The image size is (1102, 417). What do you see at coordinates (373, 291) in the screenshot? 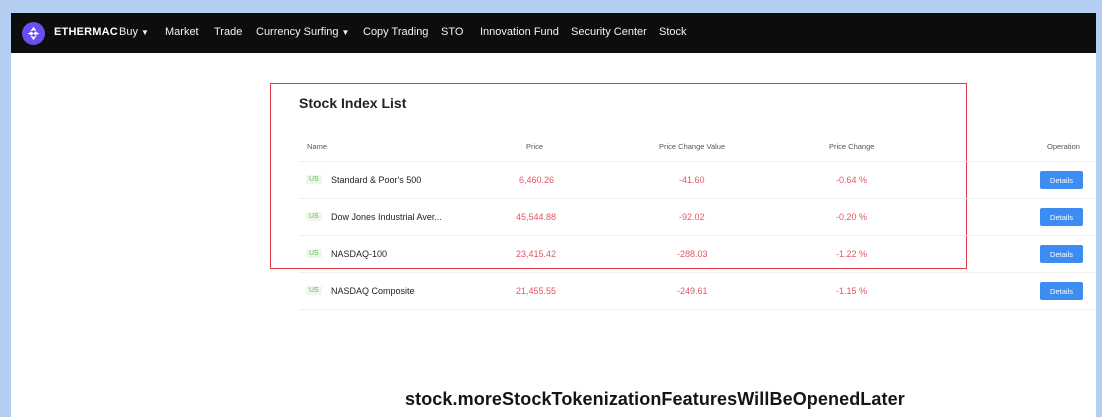
I see `stock-name: NASDAQ Composite` at bounding box center [373, 291].